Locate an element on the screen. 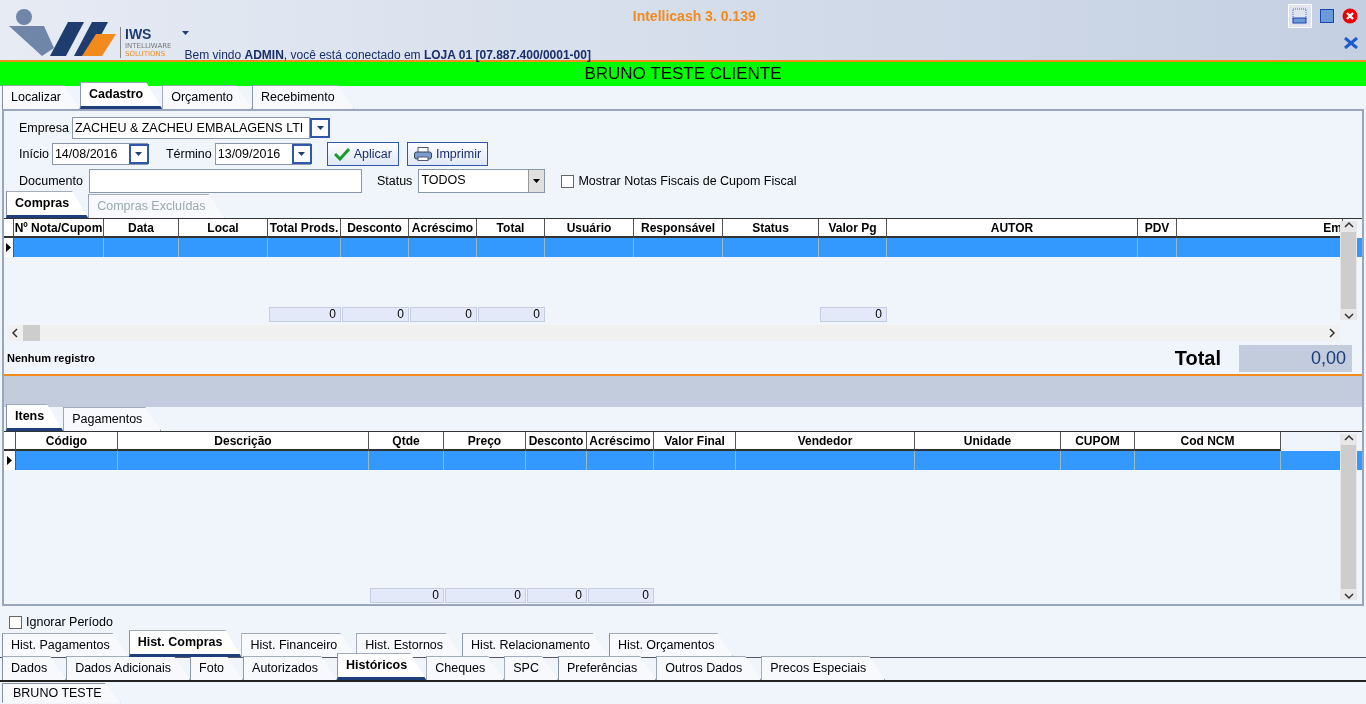  column-header: PDV is located at coordinates (1157, 228).